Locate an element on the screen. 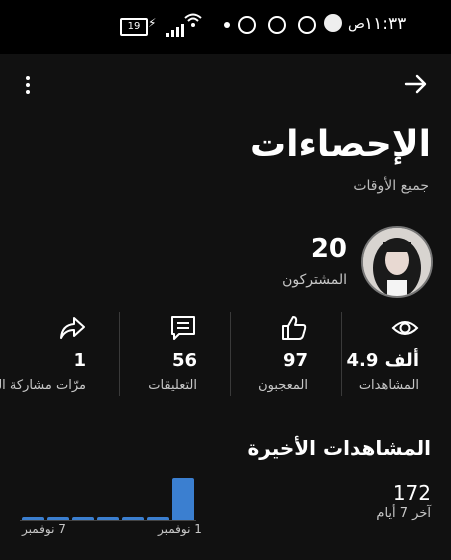 The height and width of the screenshot is (560, 451). more-options-icon is located at coordinates (28, 86).